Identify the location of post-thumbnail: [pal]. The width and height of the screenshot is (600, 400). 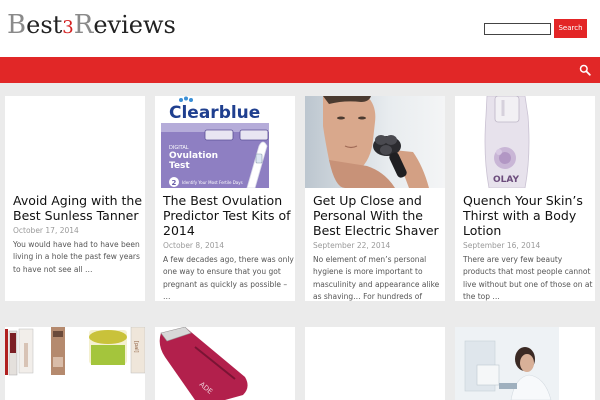
(75, 363).